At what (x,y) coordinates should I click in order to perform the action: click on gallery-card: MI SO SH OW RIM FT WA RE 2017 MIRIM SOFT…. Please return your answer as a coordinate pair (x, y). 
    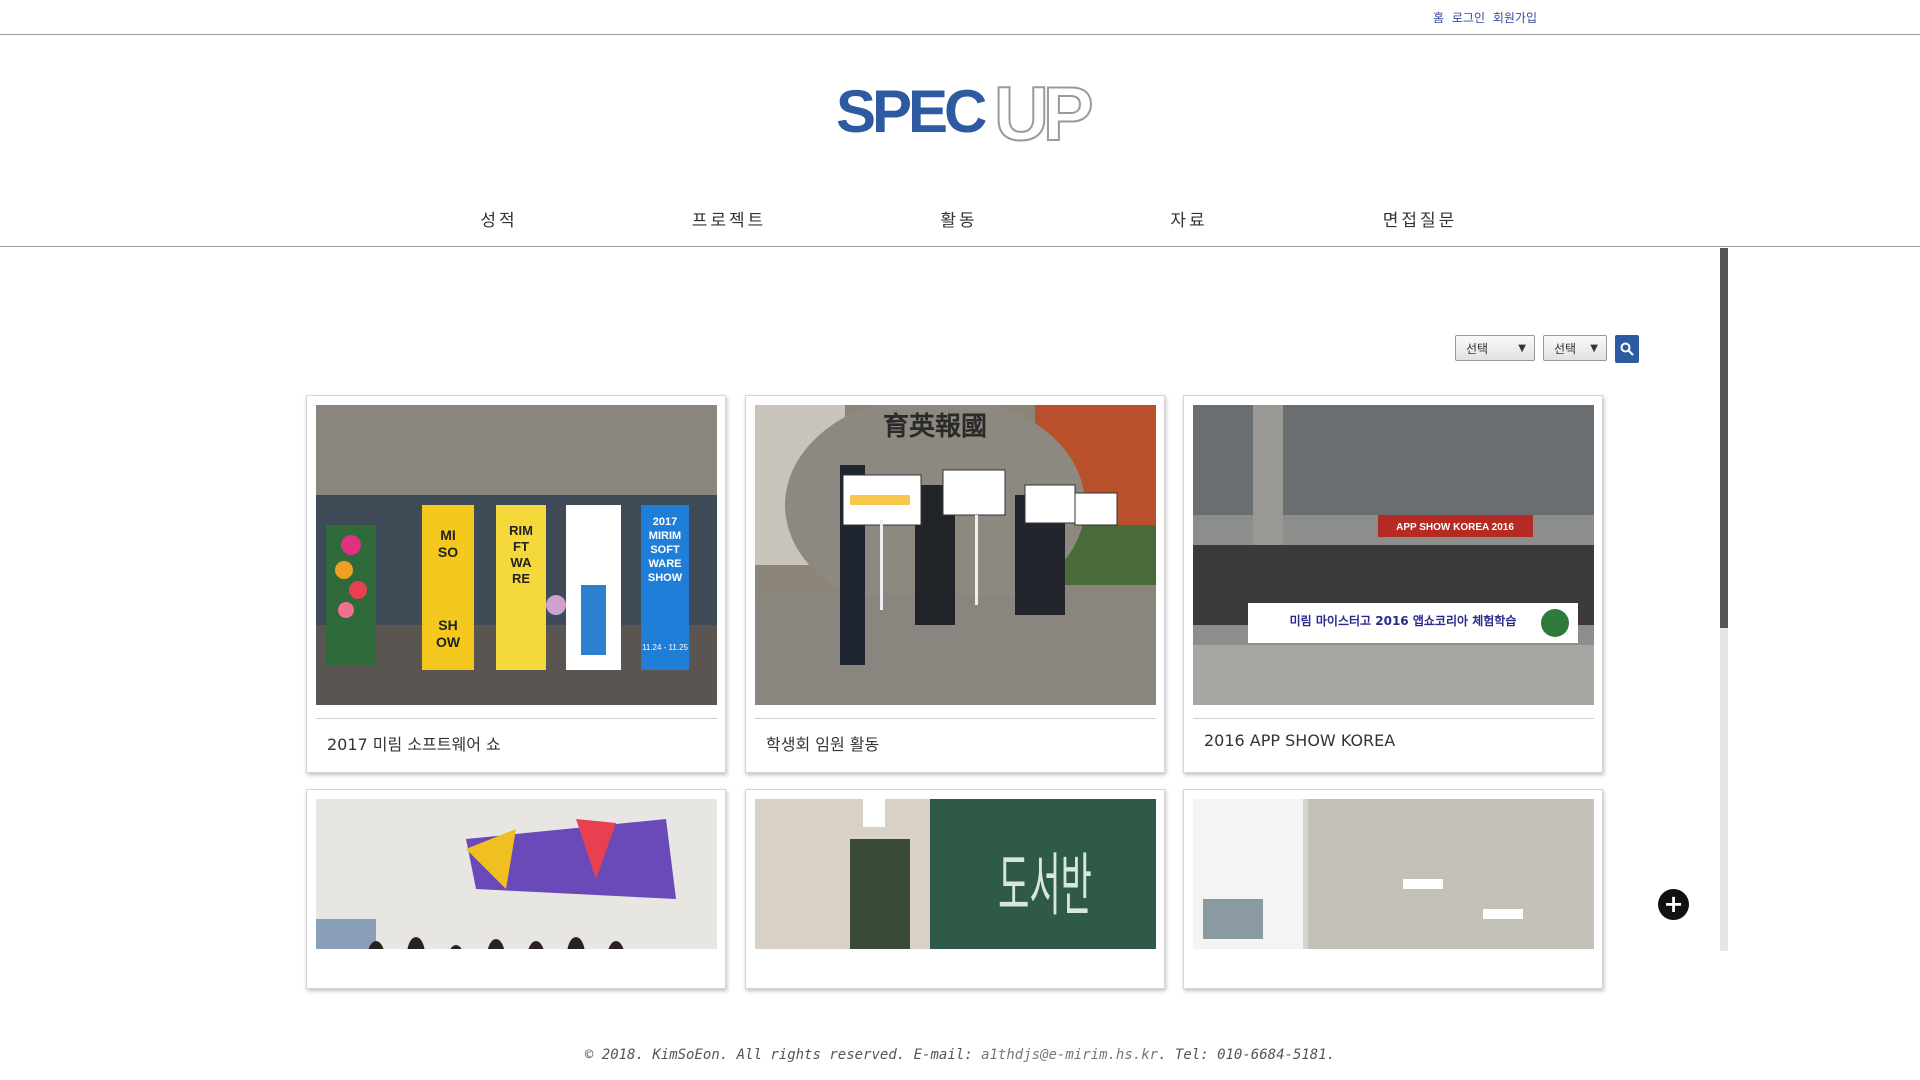
    Looking at the image, I should click on (516, 584).